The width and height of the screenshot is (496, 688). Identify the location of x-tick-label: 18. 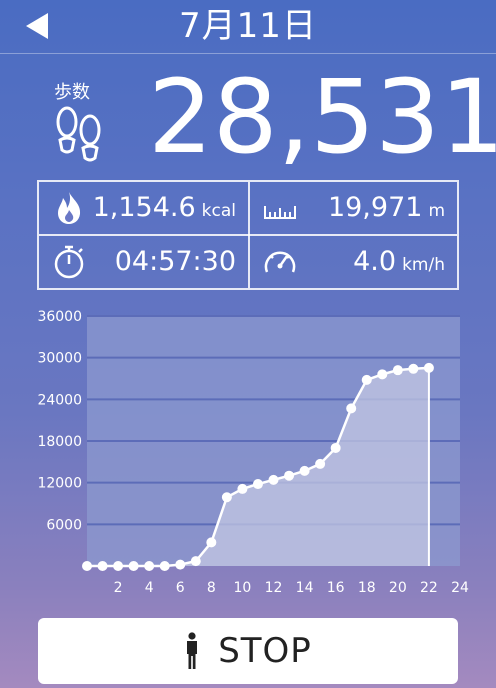
(367, 588).